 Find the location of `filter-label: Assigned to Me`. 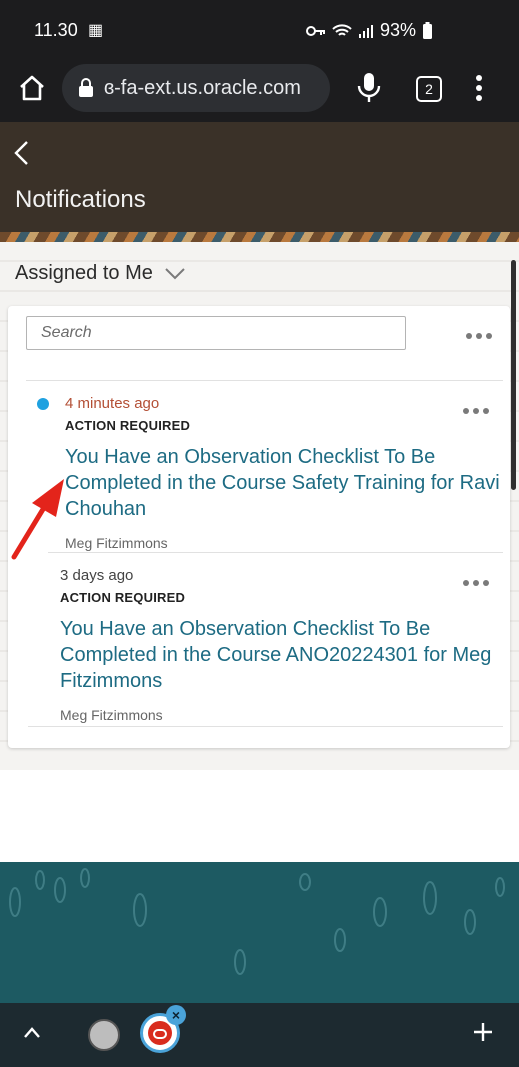

filter-label: Assigned to Me is located at coordinates (84, 273).